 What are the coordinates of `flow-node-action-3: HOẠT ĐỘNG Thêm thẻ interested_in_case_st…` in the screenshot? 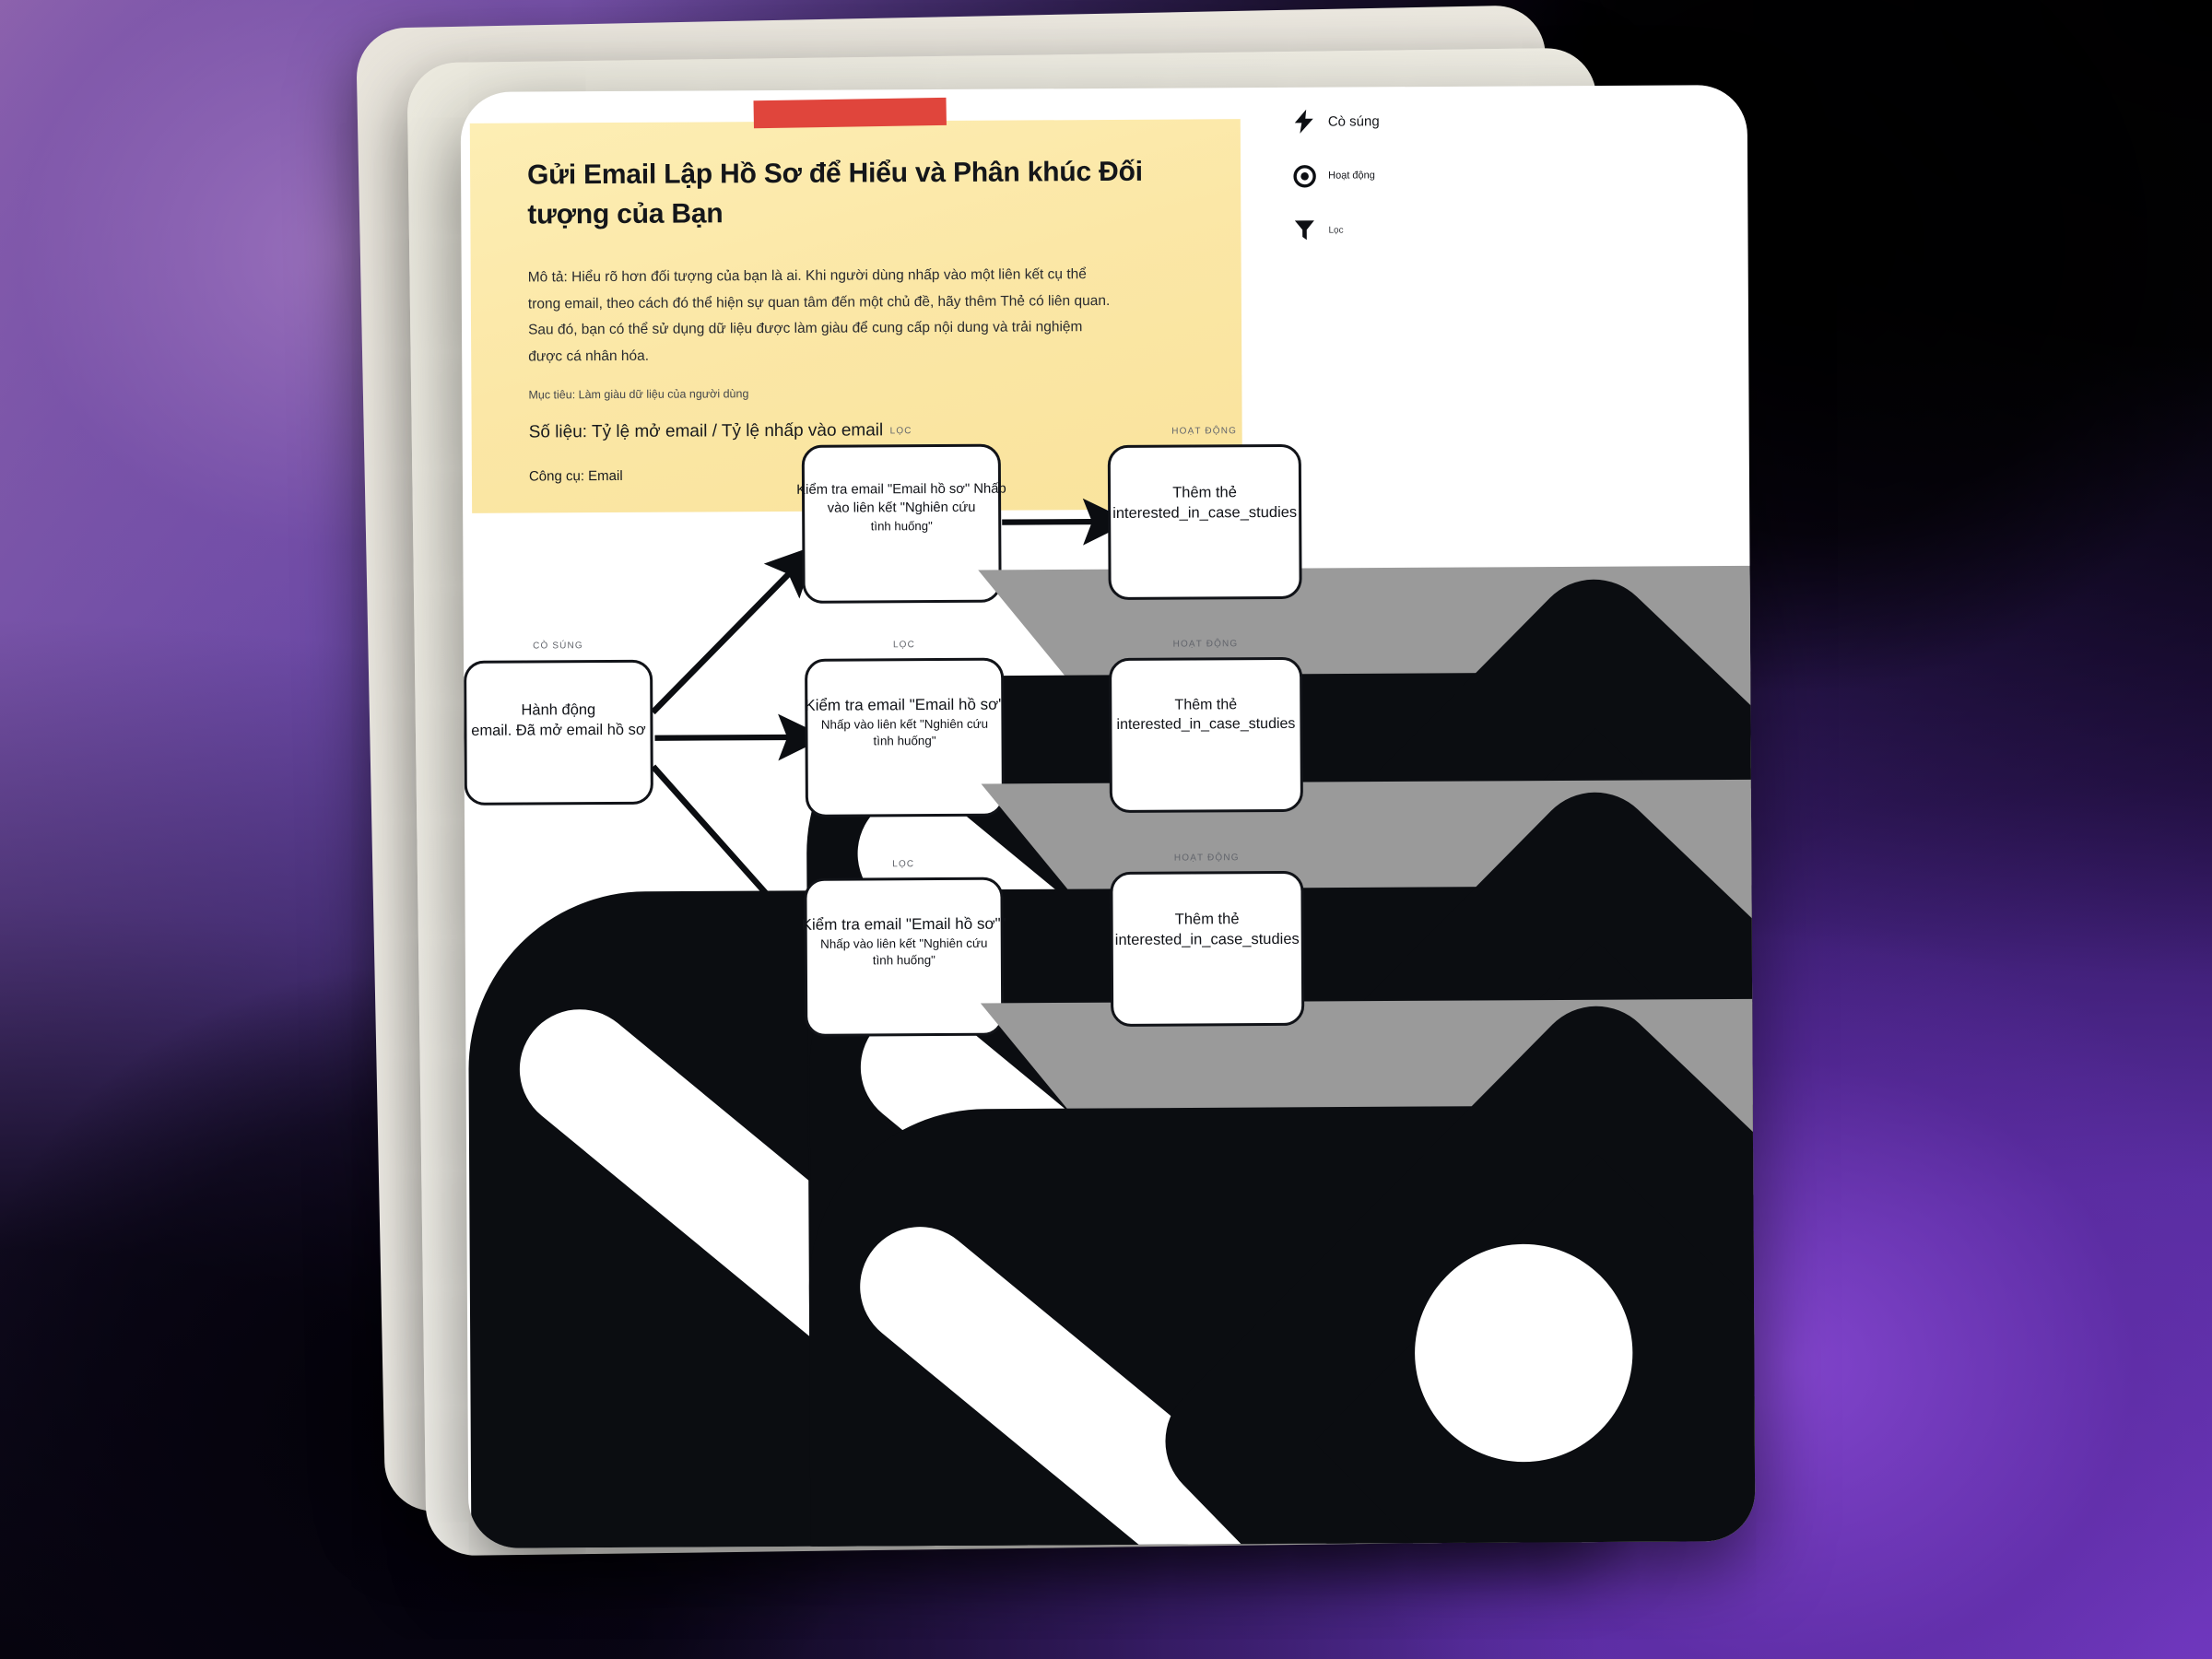 It's located at (1433, 1200).